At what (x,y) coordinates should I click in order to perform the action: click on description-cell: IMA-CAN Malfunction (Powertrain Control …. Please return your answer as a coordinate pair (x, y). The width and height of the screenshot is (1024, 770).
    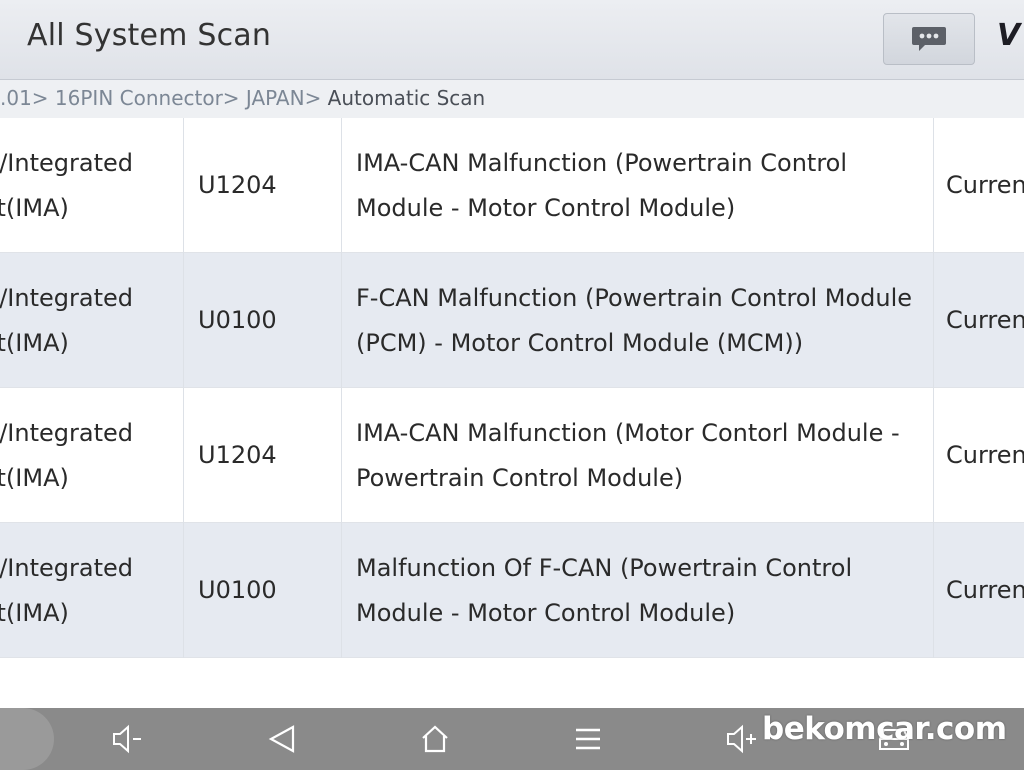
    Looking at the image, I should click on (637, 185).